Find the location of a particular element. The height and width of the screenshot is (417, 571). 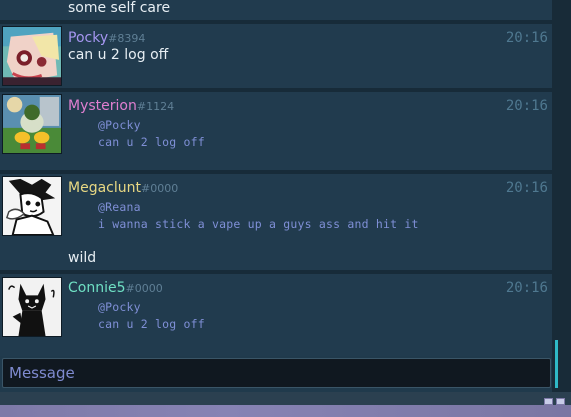

user-tag: #8394 is located at coordinates (127, 38).